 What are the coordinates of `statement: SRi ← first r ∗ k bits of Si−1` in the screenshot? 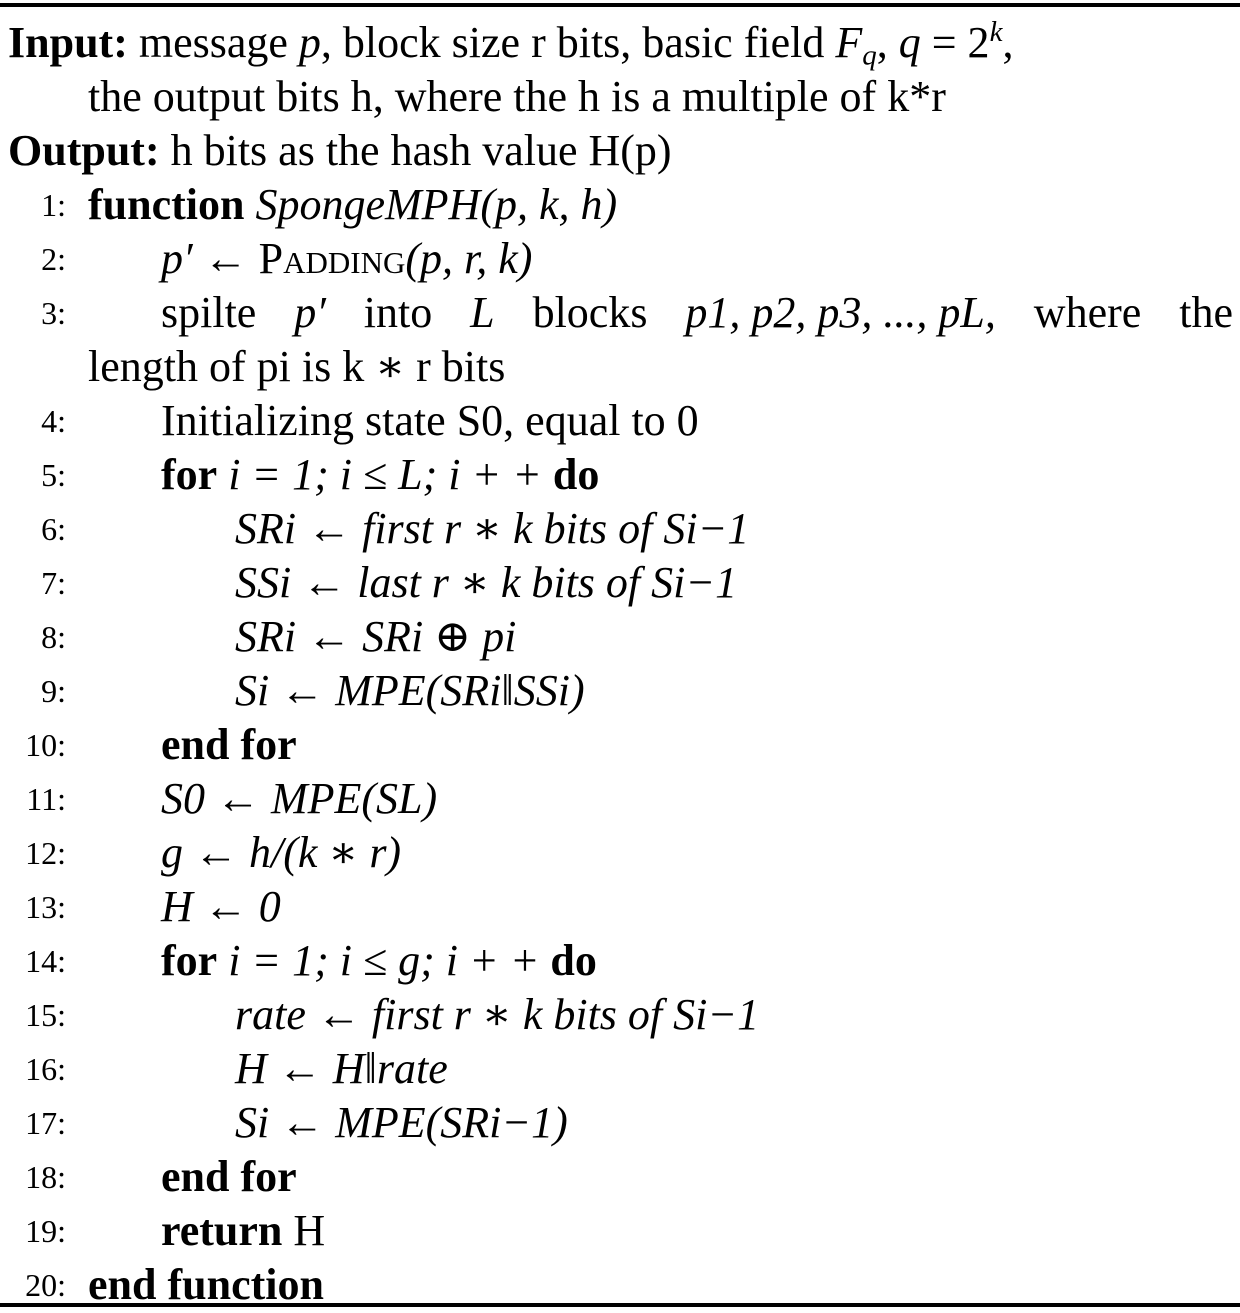 It's located at (492, 528).